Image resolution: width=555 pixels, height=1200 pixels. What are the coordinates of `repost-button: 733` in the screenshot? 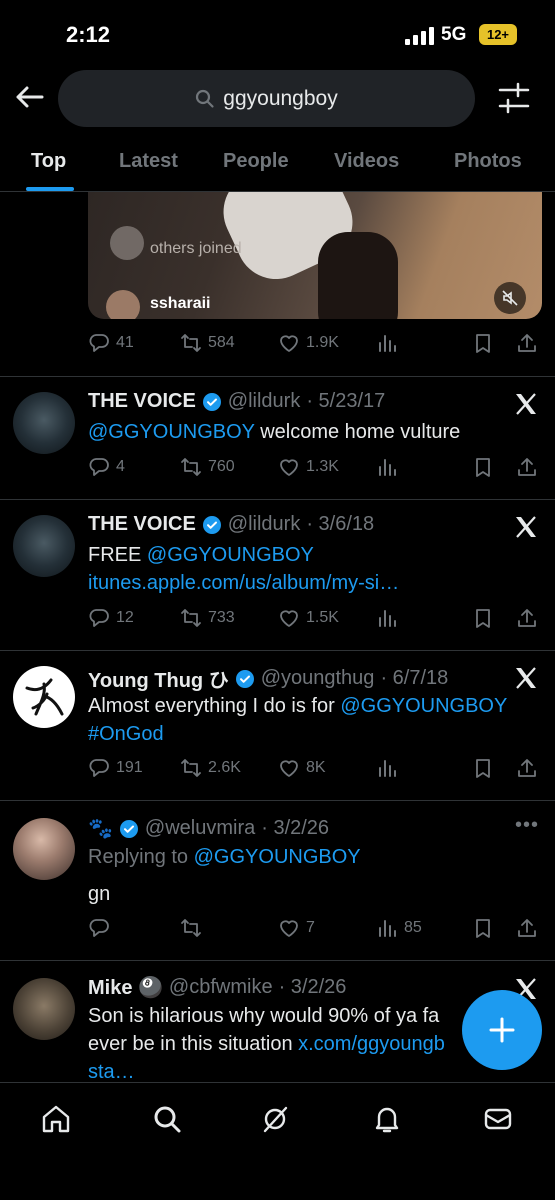 It's located at (207, 618).